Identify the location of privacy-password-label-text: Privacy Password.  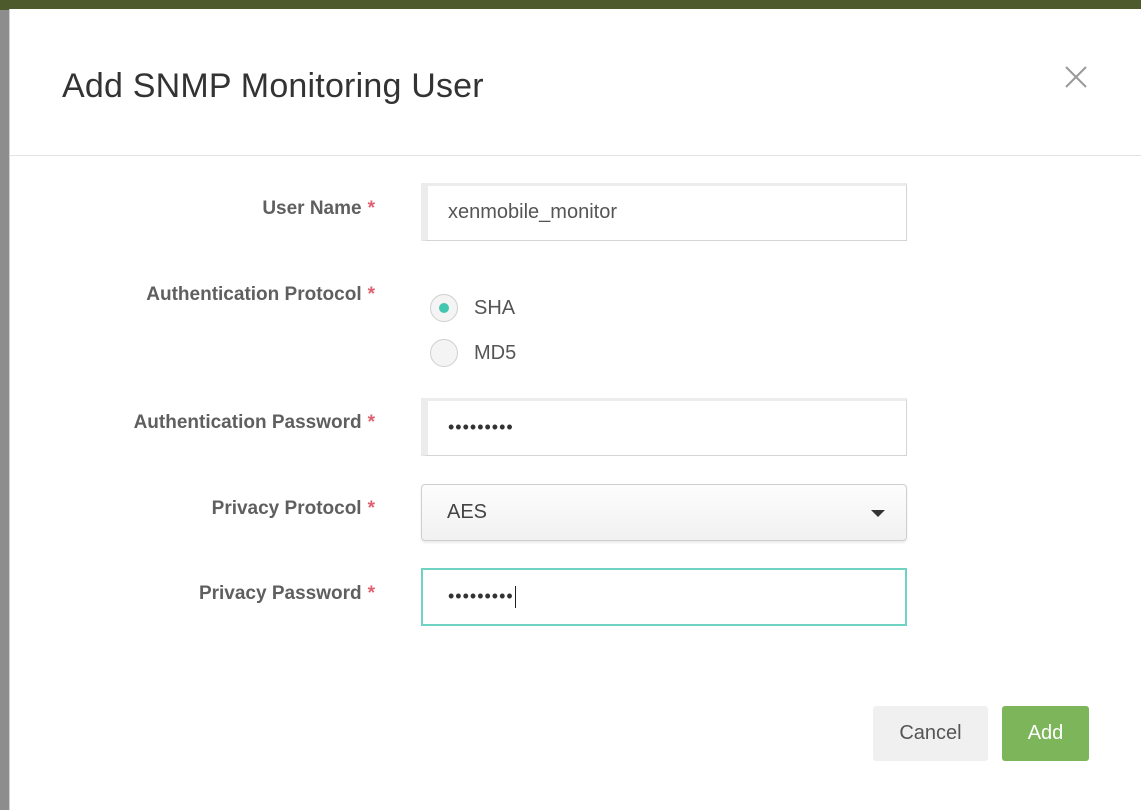
(280, 593).